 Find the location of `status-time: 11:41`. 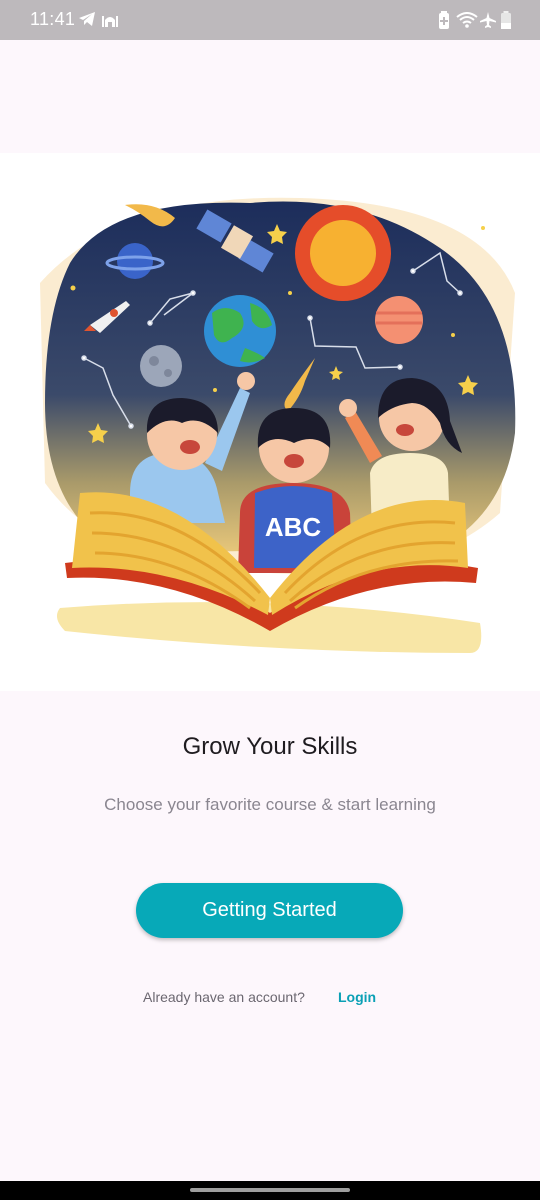

status-time: 11:41 is located at coordinates (53, 19).